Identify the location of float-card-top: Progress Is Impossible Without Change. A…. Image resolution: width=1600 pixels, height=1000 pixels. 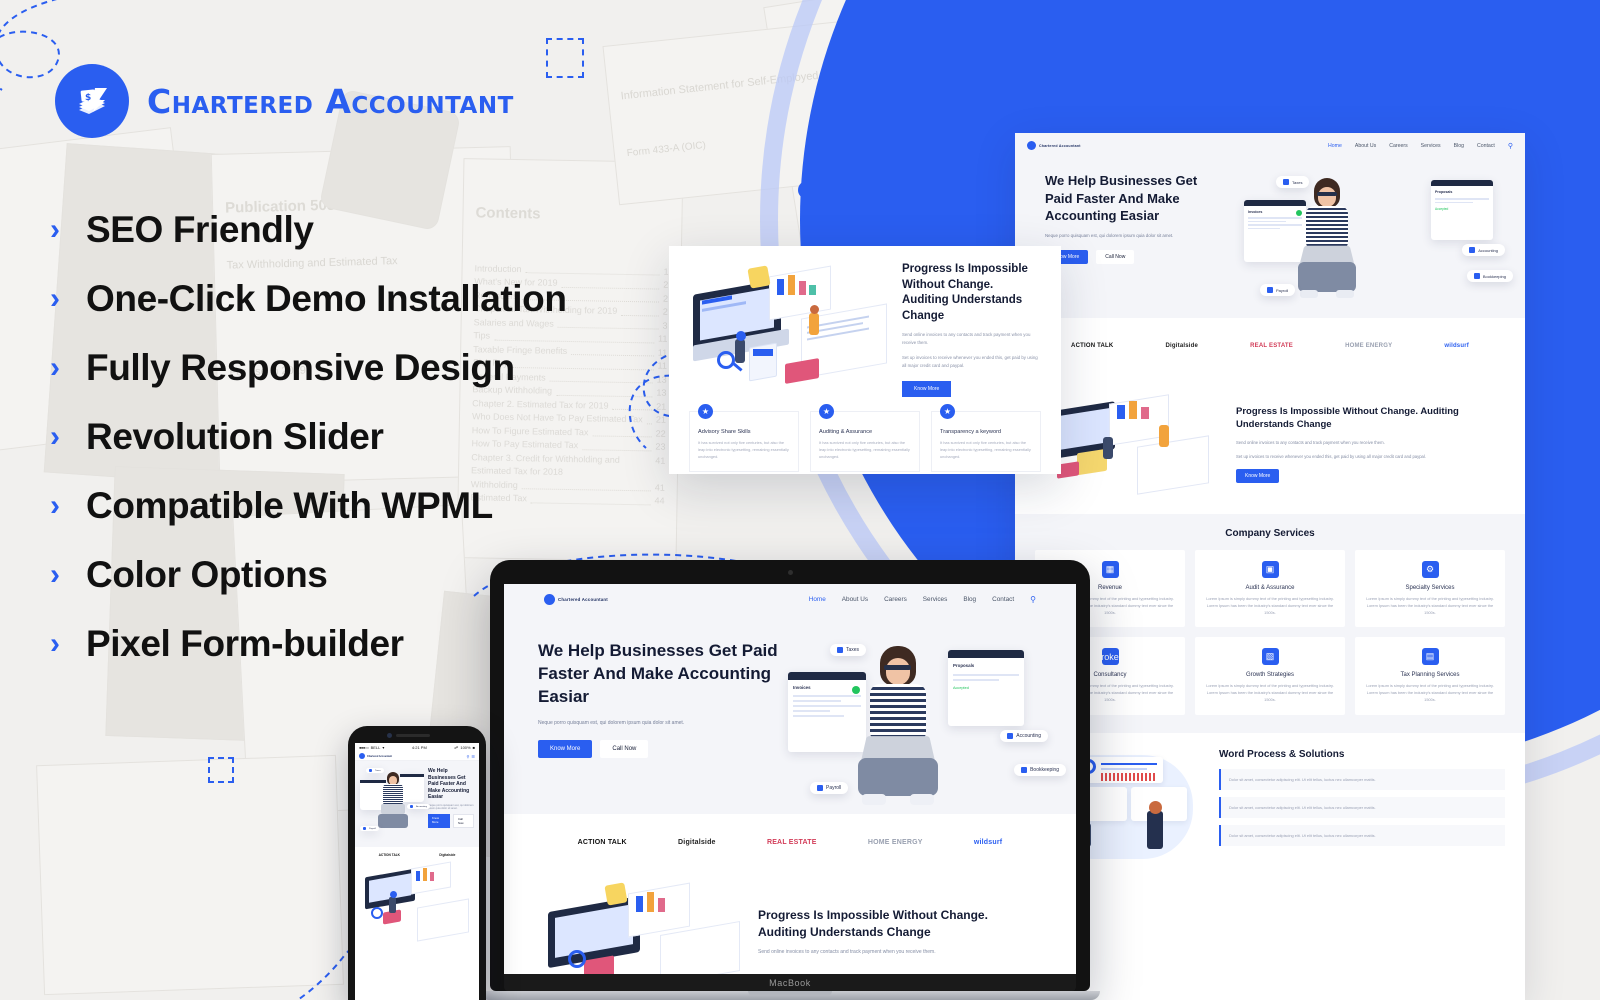
(865, 329).